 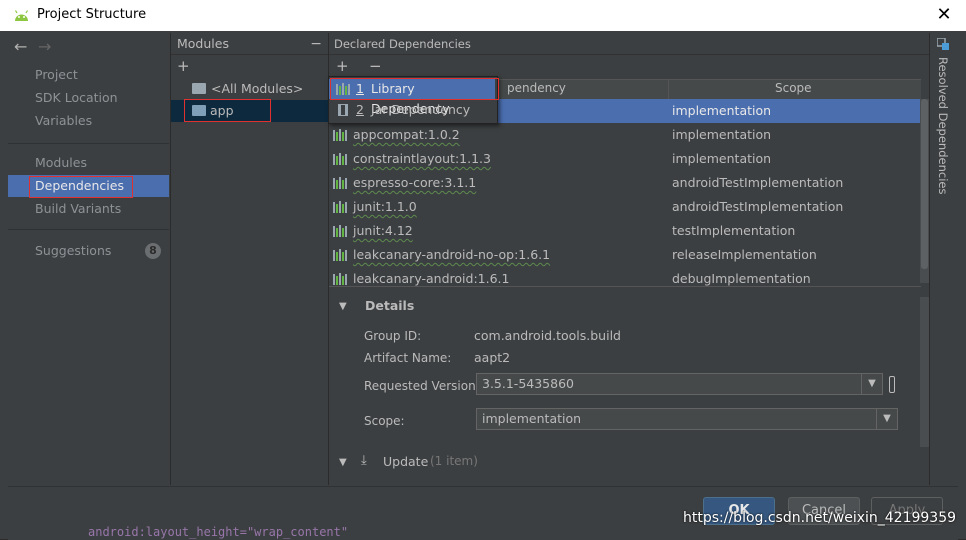 I want to click on module-item-app: app, so click(x=249, y=111).